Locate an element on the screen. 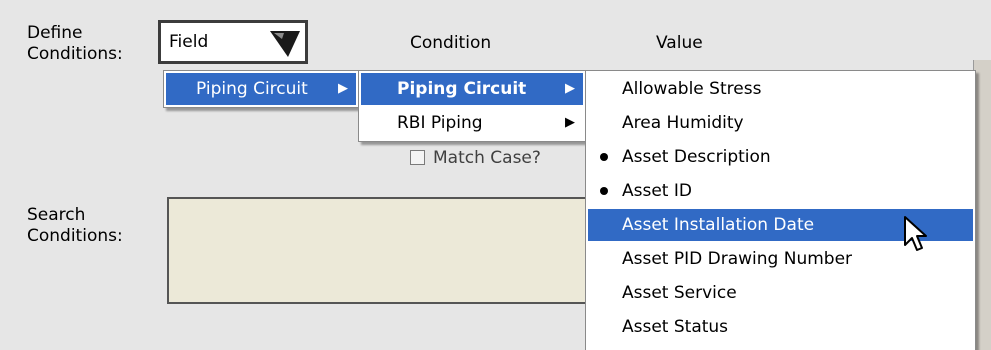 The width and height of the screenshot is (991, 350). menu-item-label: Area Humidity is located at coordinates (683, 123).